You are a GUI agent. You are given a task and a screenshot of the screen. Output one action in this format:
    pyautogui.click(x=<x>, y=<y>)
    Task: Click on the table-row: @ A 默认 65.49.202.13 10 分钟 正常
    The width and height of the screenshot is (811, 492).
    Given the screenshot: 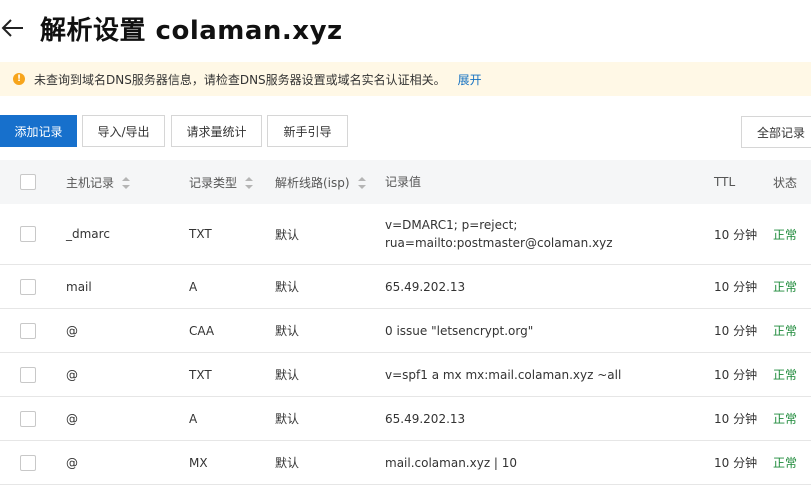 What is the action you would take?
    pyautogui.click(x=405, y=419)
    